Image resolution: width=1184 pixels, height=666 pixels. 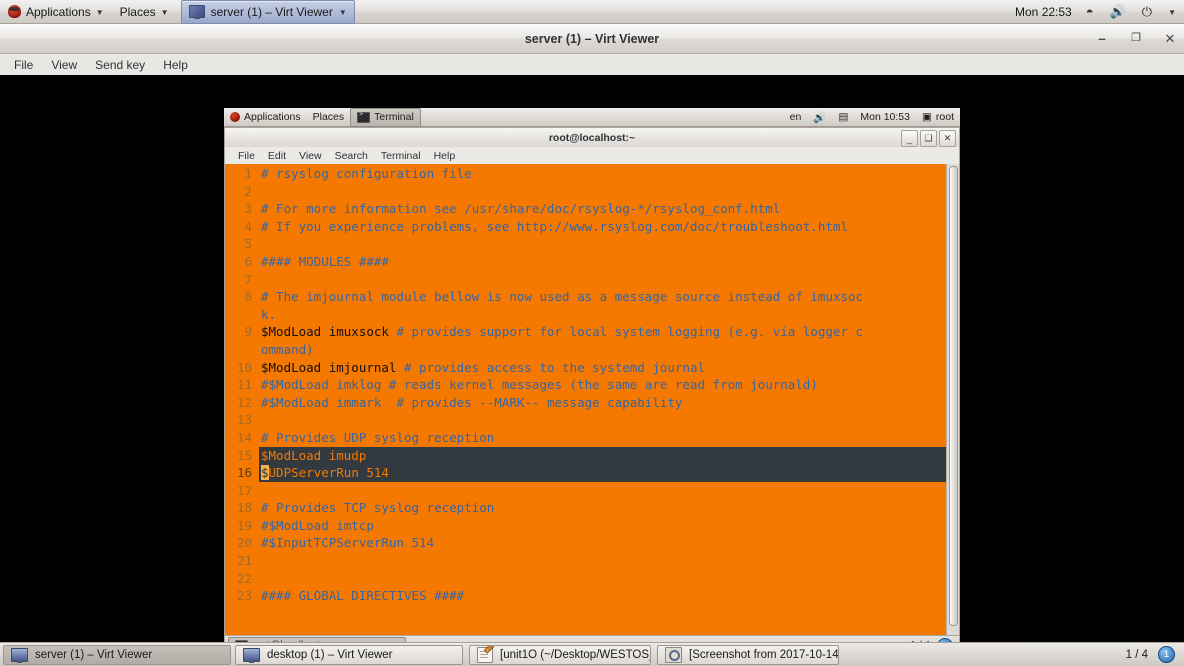 I want to click on vim-line-number: 16, so click(x=242, y=473).